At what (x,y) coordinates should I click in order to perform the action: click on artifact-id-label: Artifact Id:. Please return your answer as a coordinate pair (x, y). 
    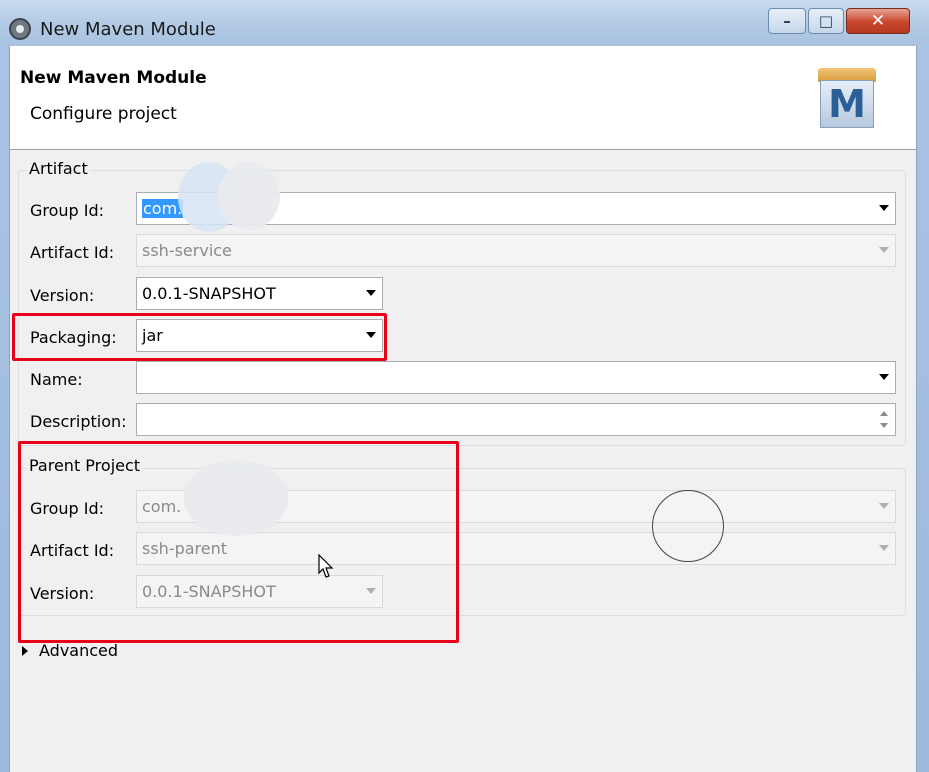
    Looking at the image, I should click on (72, 252).